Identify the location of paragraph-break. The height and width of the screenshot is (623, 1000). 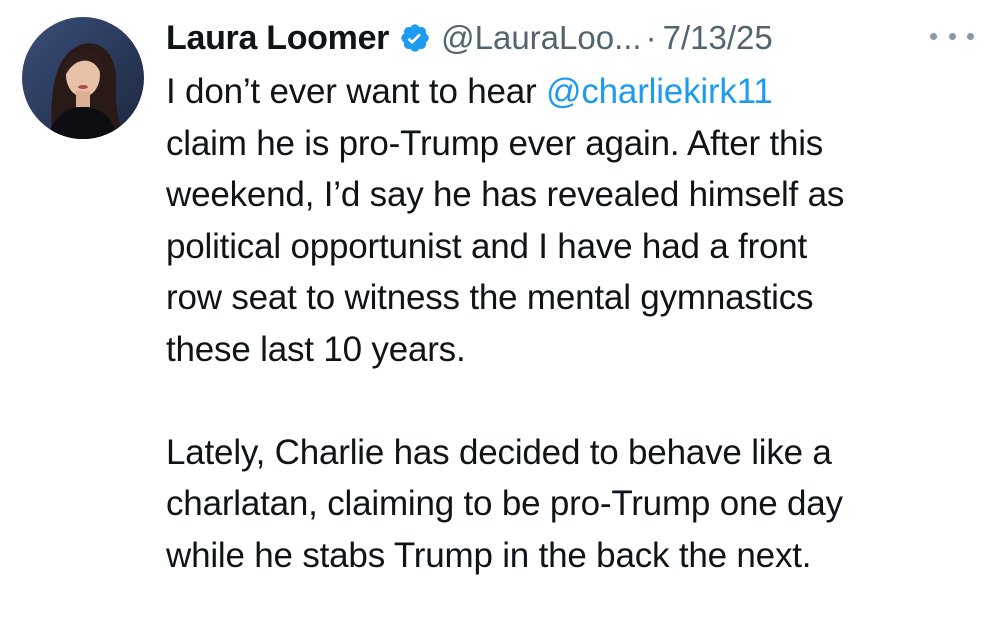
(576, 401).